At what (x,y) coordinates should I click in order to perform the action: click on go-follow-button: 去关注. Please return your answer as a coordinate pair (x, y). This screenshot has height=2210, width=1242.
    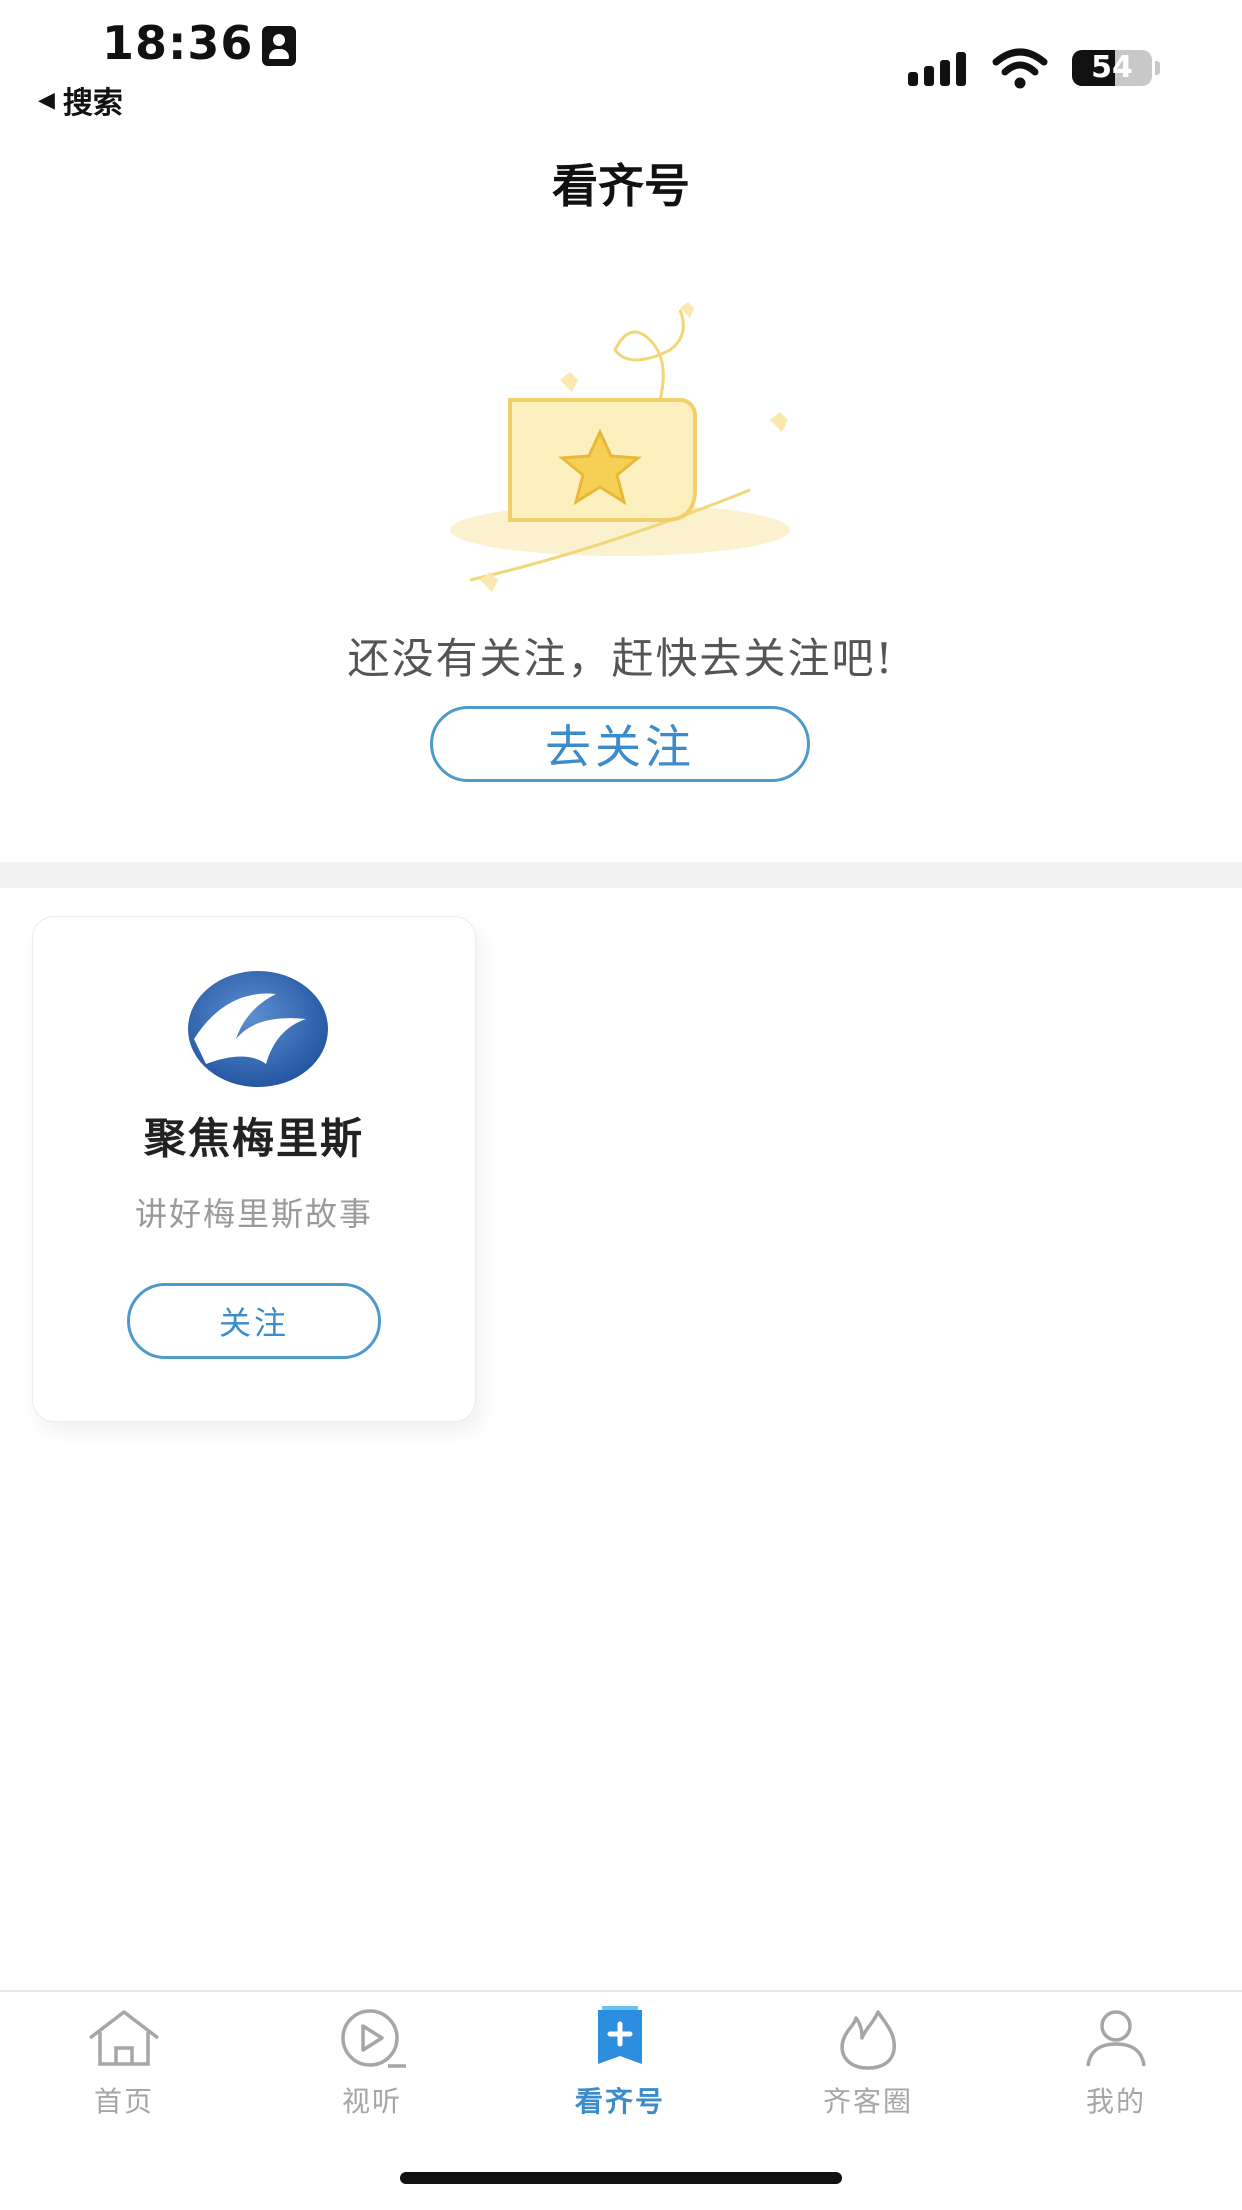
    Looking at the image, I should click on (620, 744).